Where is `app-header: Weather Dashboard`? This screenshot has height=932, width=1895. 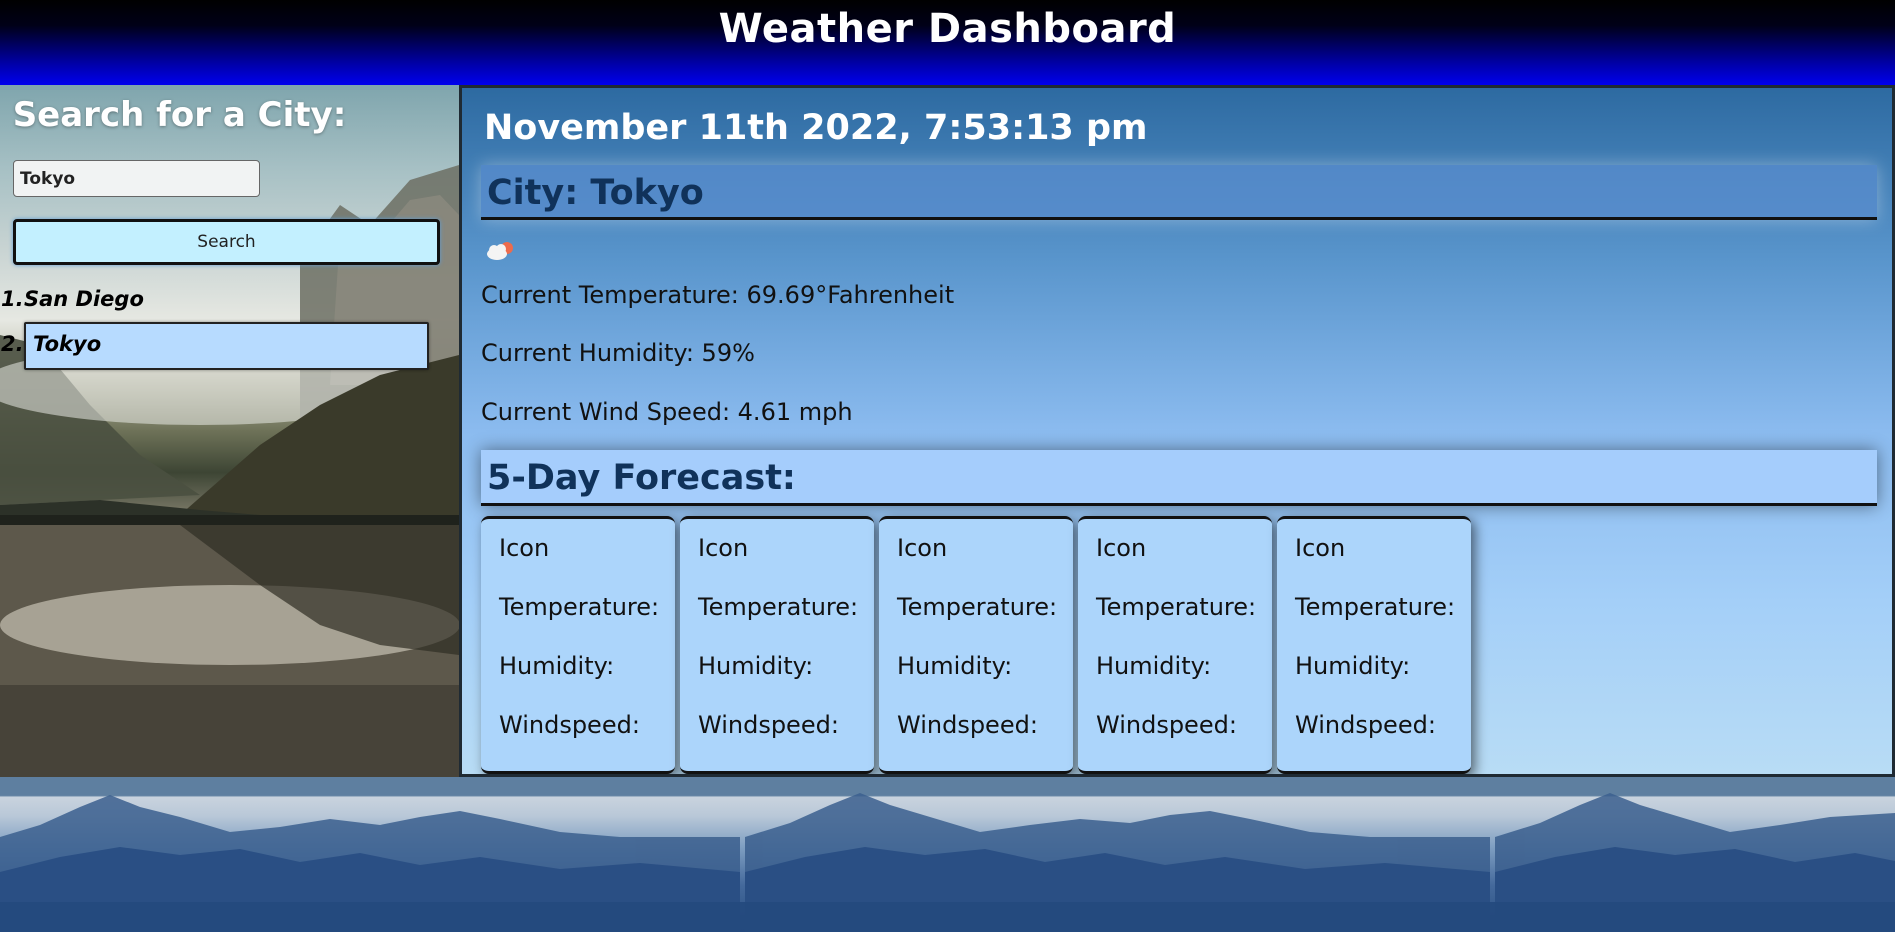 app-header: Weather Dashboard is located at coordinates (947, 42).